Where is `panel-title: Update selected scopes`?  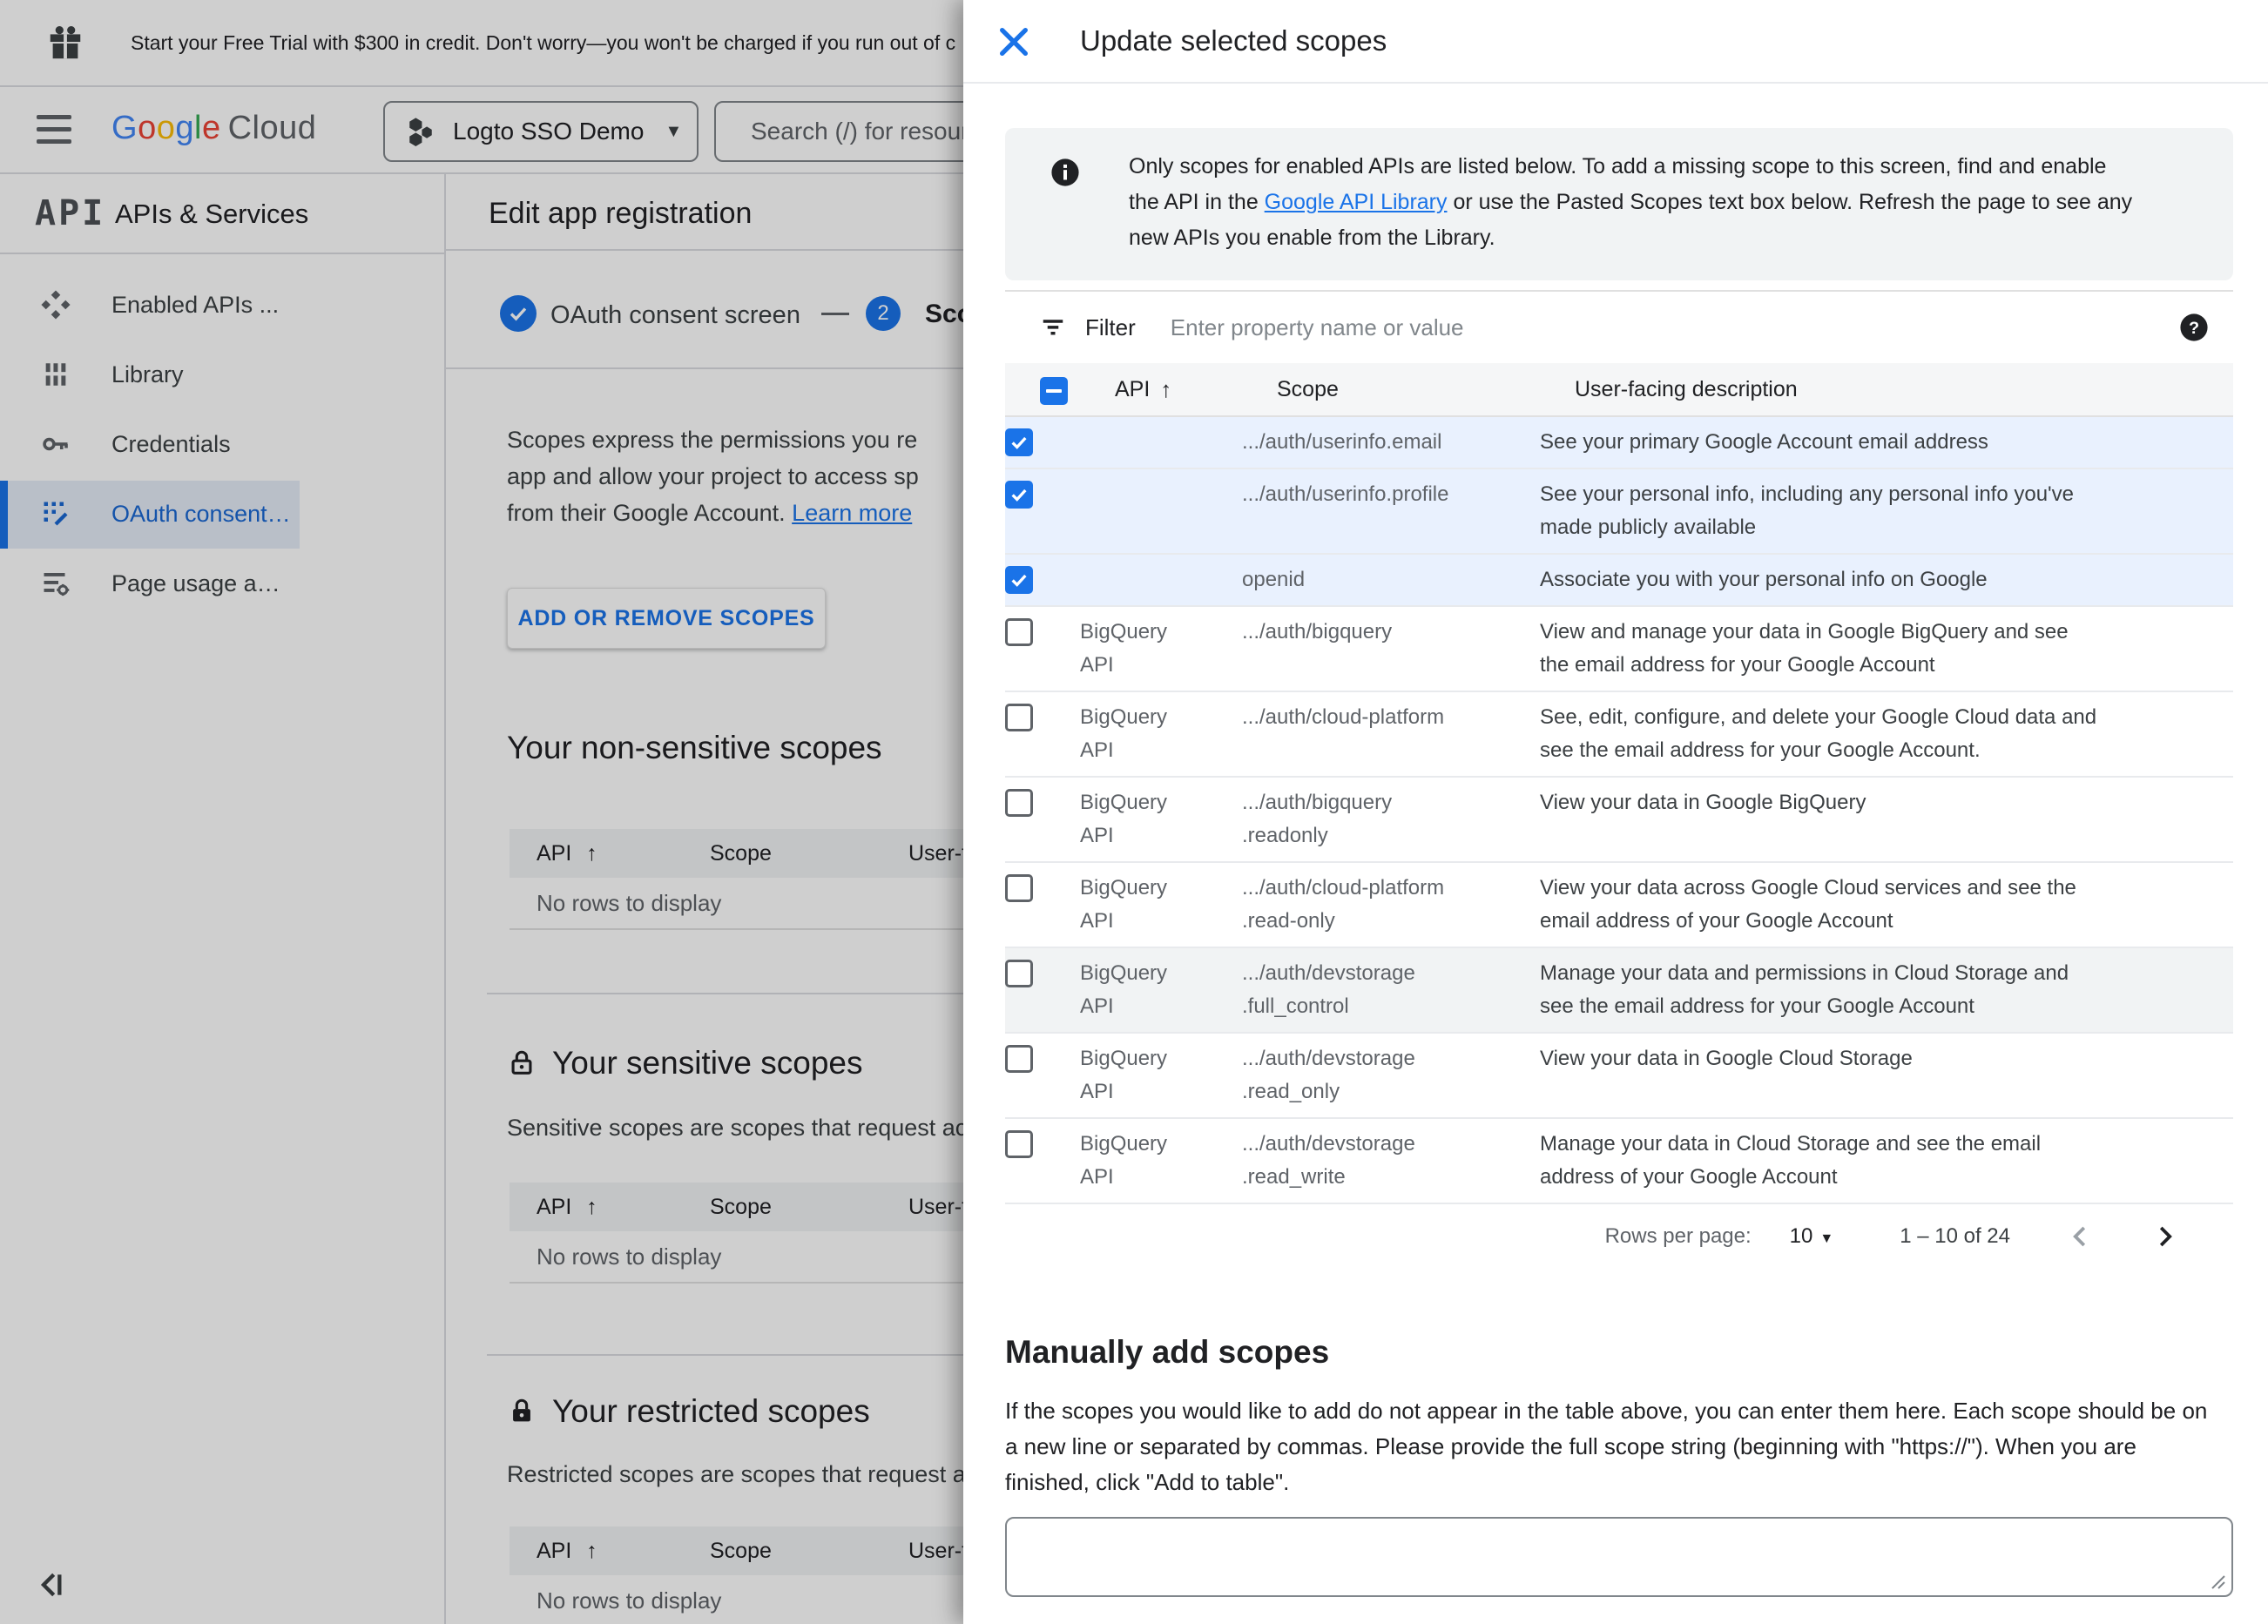
panel-title: Update selected scopes is located at coordinates (1233, 41).